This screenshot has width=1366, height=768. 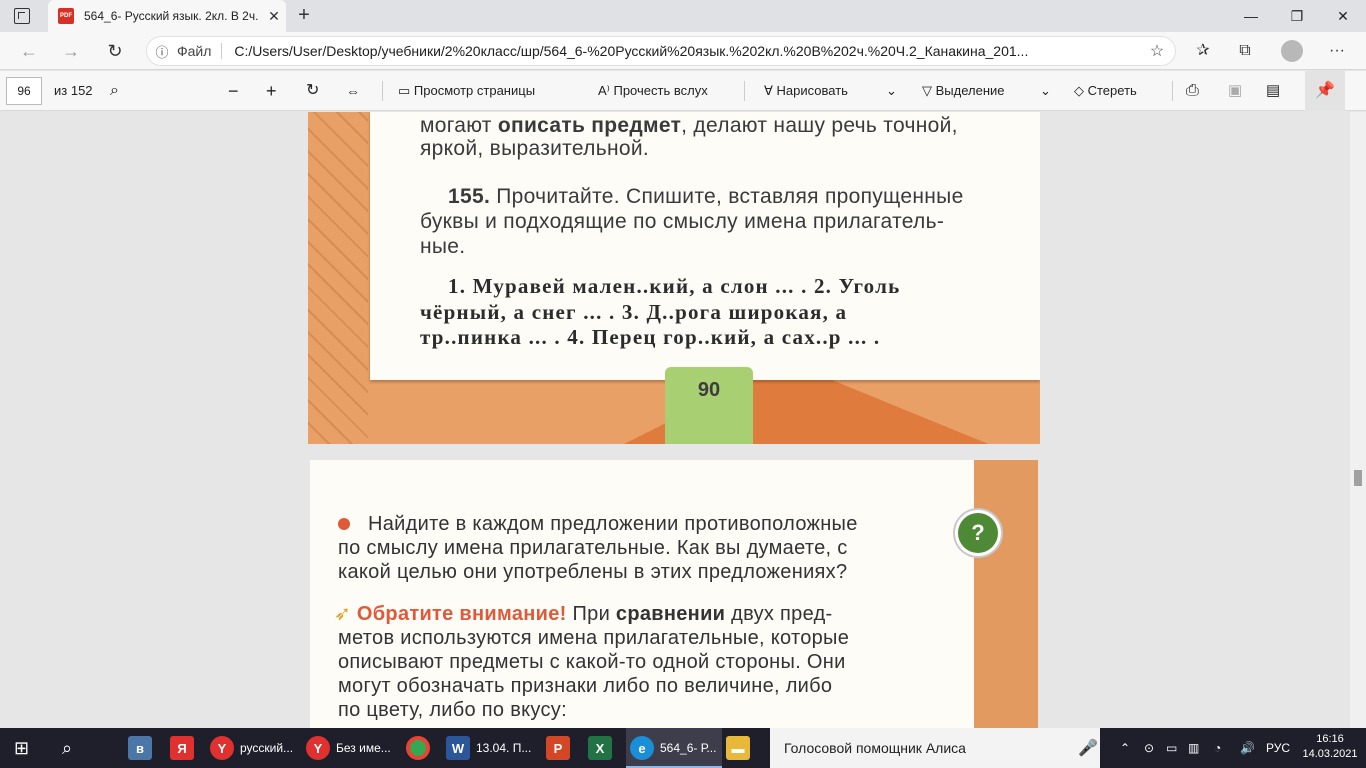 I want to click on draw-options-icon: ⌄, so click(x=891, y=91).